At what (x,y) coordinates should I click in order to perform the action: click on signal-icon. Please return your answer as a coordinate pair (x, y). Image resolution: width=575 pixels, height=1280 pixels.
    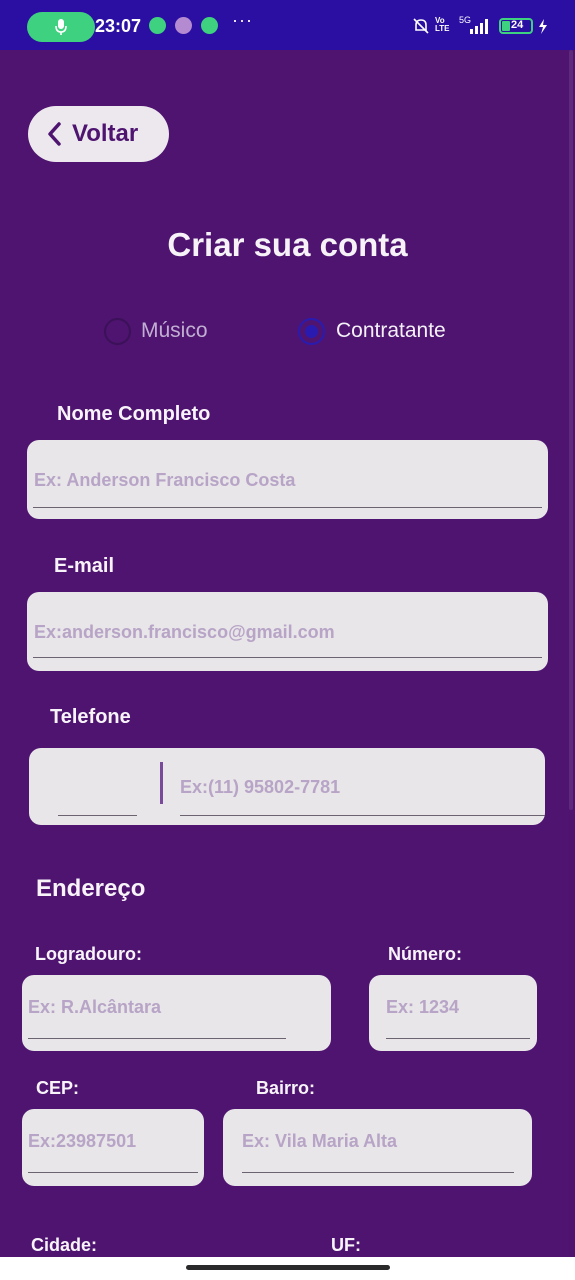
    Looking at the image, I should click on (479, 26).